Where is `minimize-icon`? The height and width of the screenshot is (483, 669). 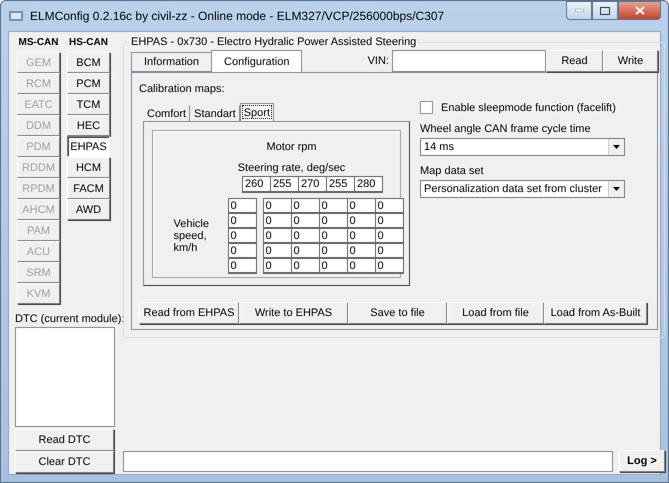
minimize-icon is located at coordinates (579, 10).